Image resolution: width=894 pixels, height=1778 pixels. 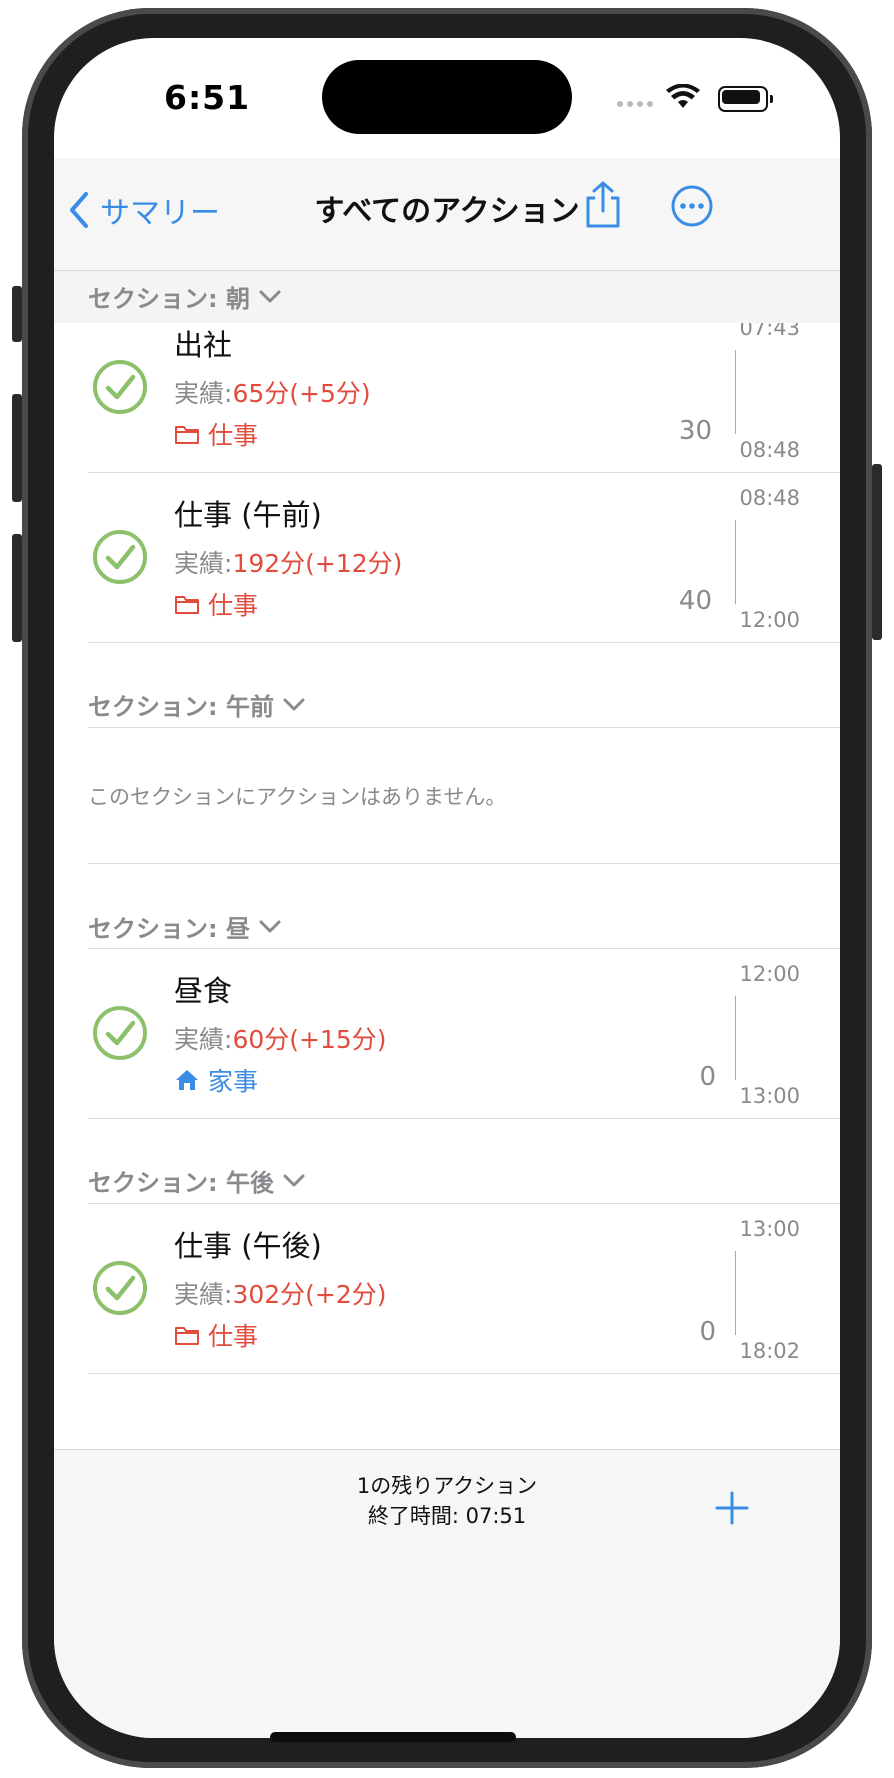 I want to click on actual-time: 実績:65分(+5分), so click(x=272, y=393).